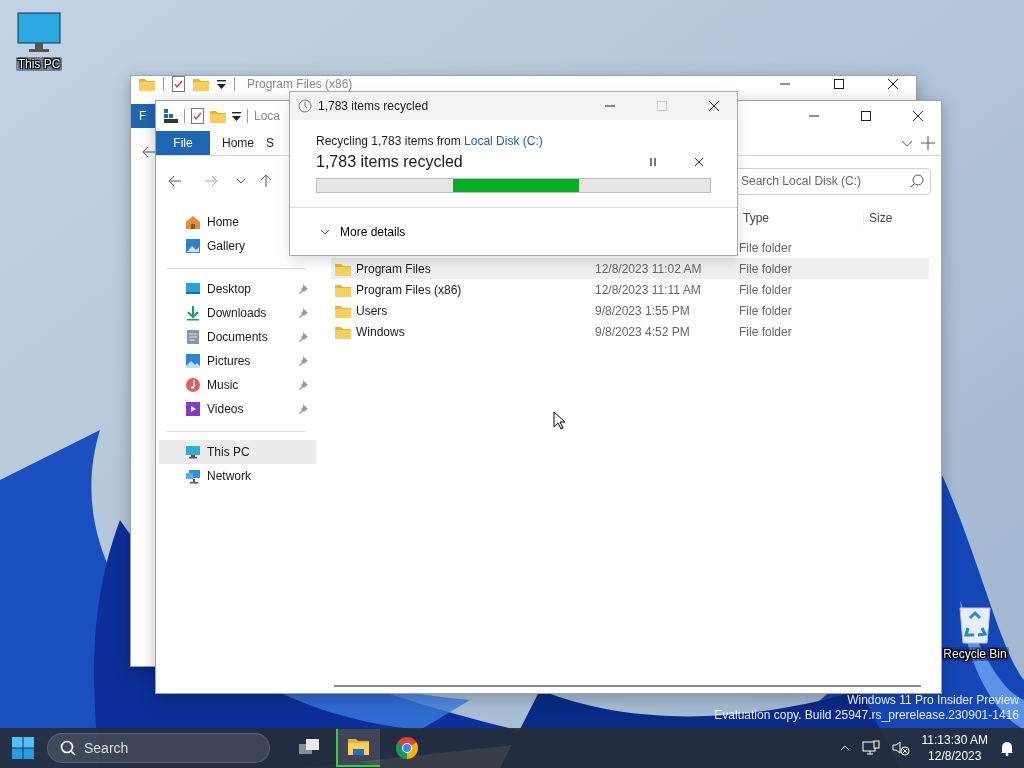  Describe the element at coordinates (237, 409) in the screenshot. I see `sidebar-item: Videos` at that location.